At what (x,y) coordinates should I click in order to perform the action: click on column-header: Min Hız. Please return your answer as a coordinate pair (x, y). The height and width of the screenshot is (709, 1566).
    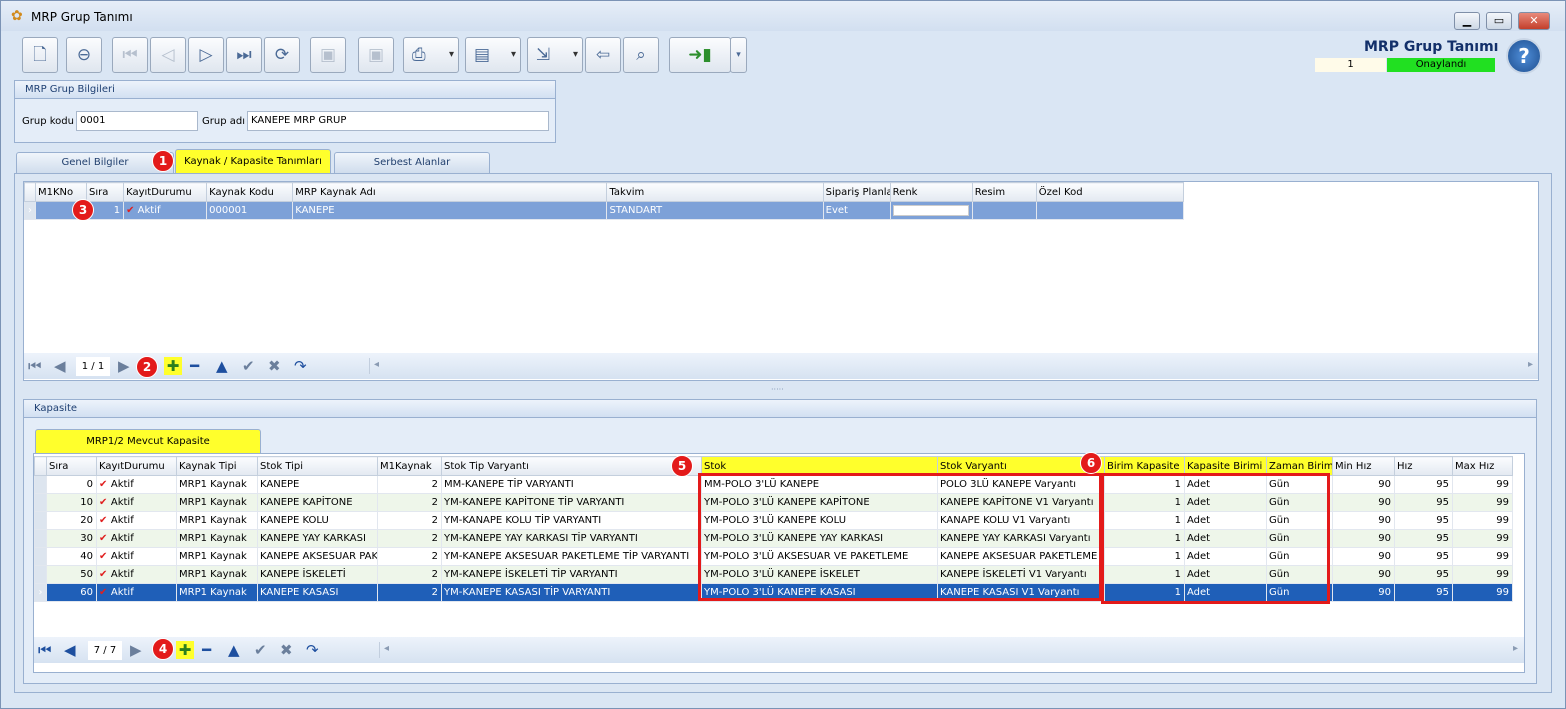
    Looking at the image, I should click on (1363, 466).